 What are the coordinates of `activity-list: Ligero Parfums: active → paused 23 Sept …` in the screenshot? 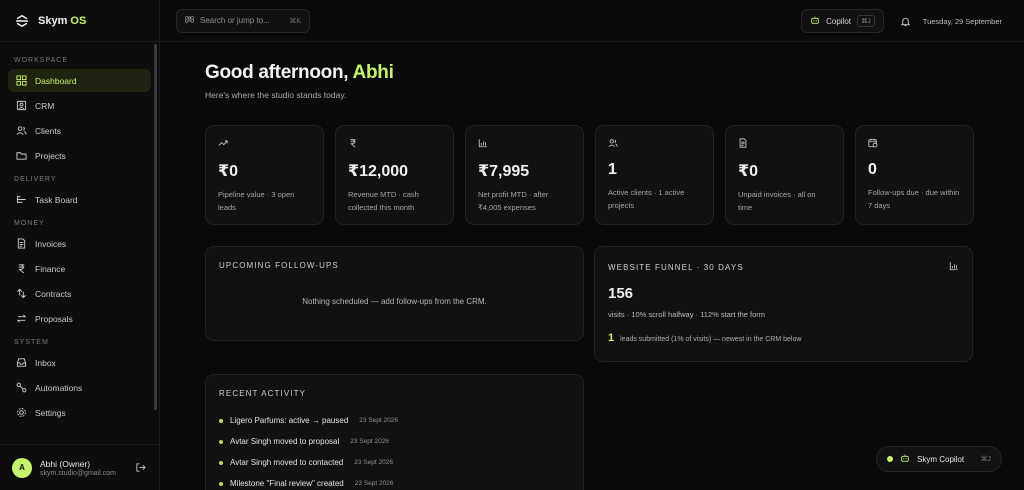 It's located at (394, 450).